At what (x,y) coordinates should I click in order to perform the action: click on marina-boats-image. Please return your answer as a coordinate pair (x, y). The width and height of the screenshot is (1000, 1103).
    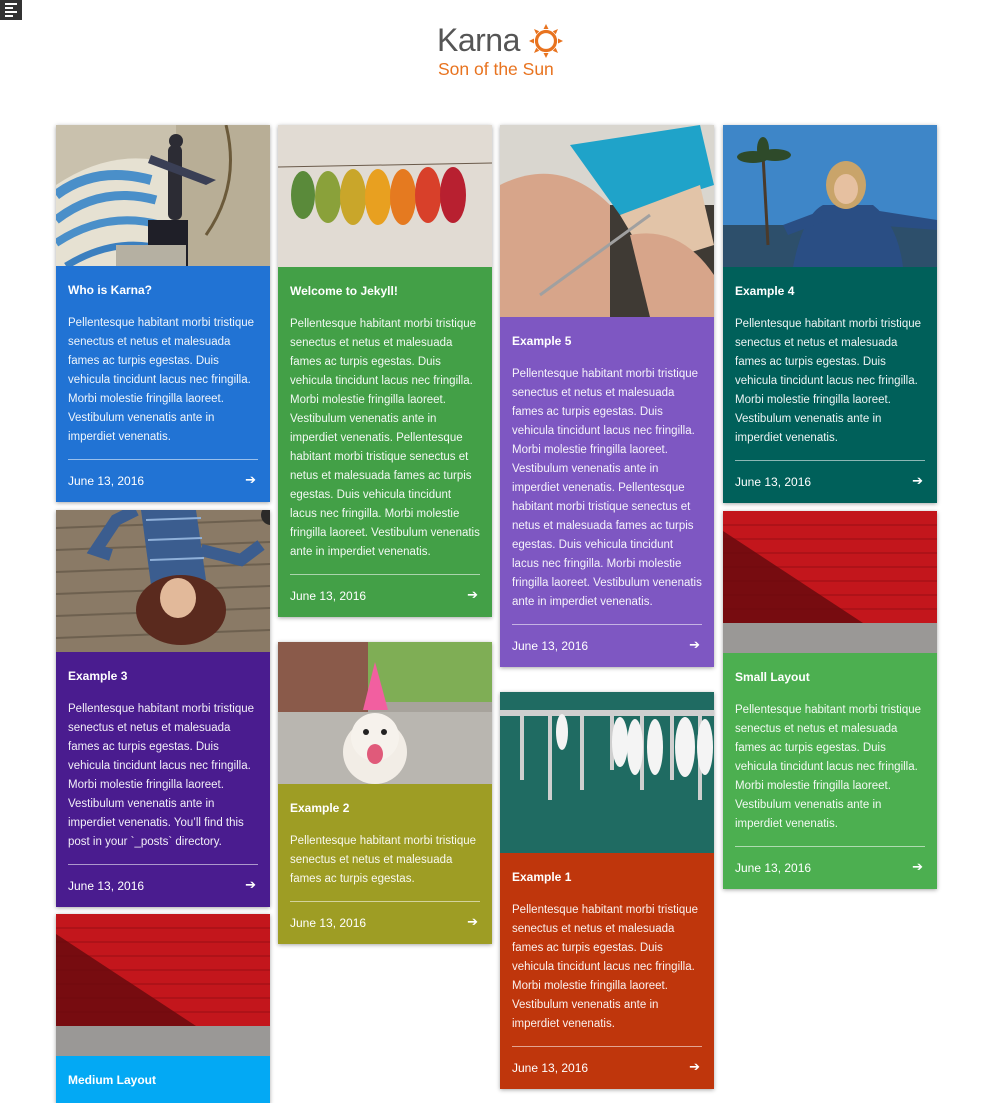
    Looking at the image, I should click on (607, 772).